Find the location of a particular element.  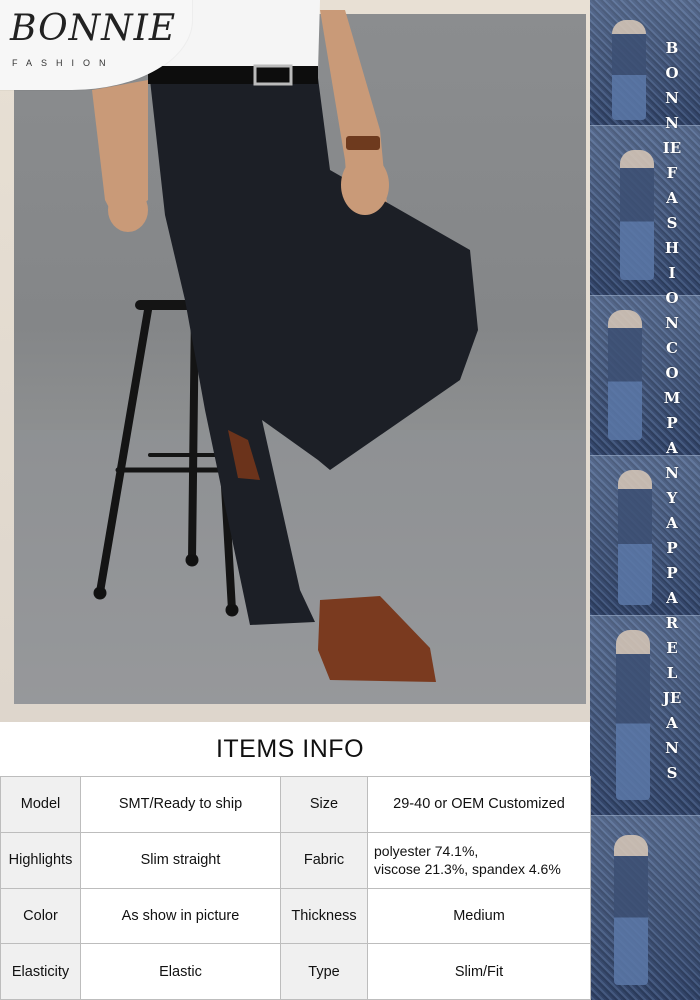

table-value: Slim/Fit is located at coordinates (479, 971).